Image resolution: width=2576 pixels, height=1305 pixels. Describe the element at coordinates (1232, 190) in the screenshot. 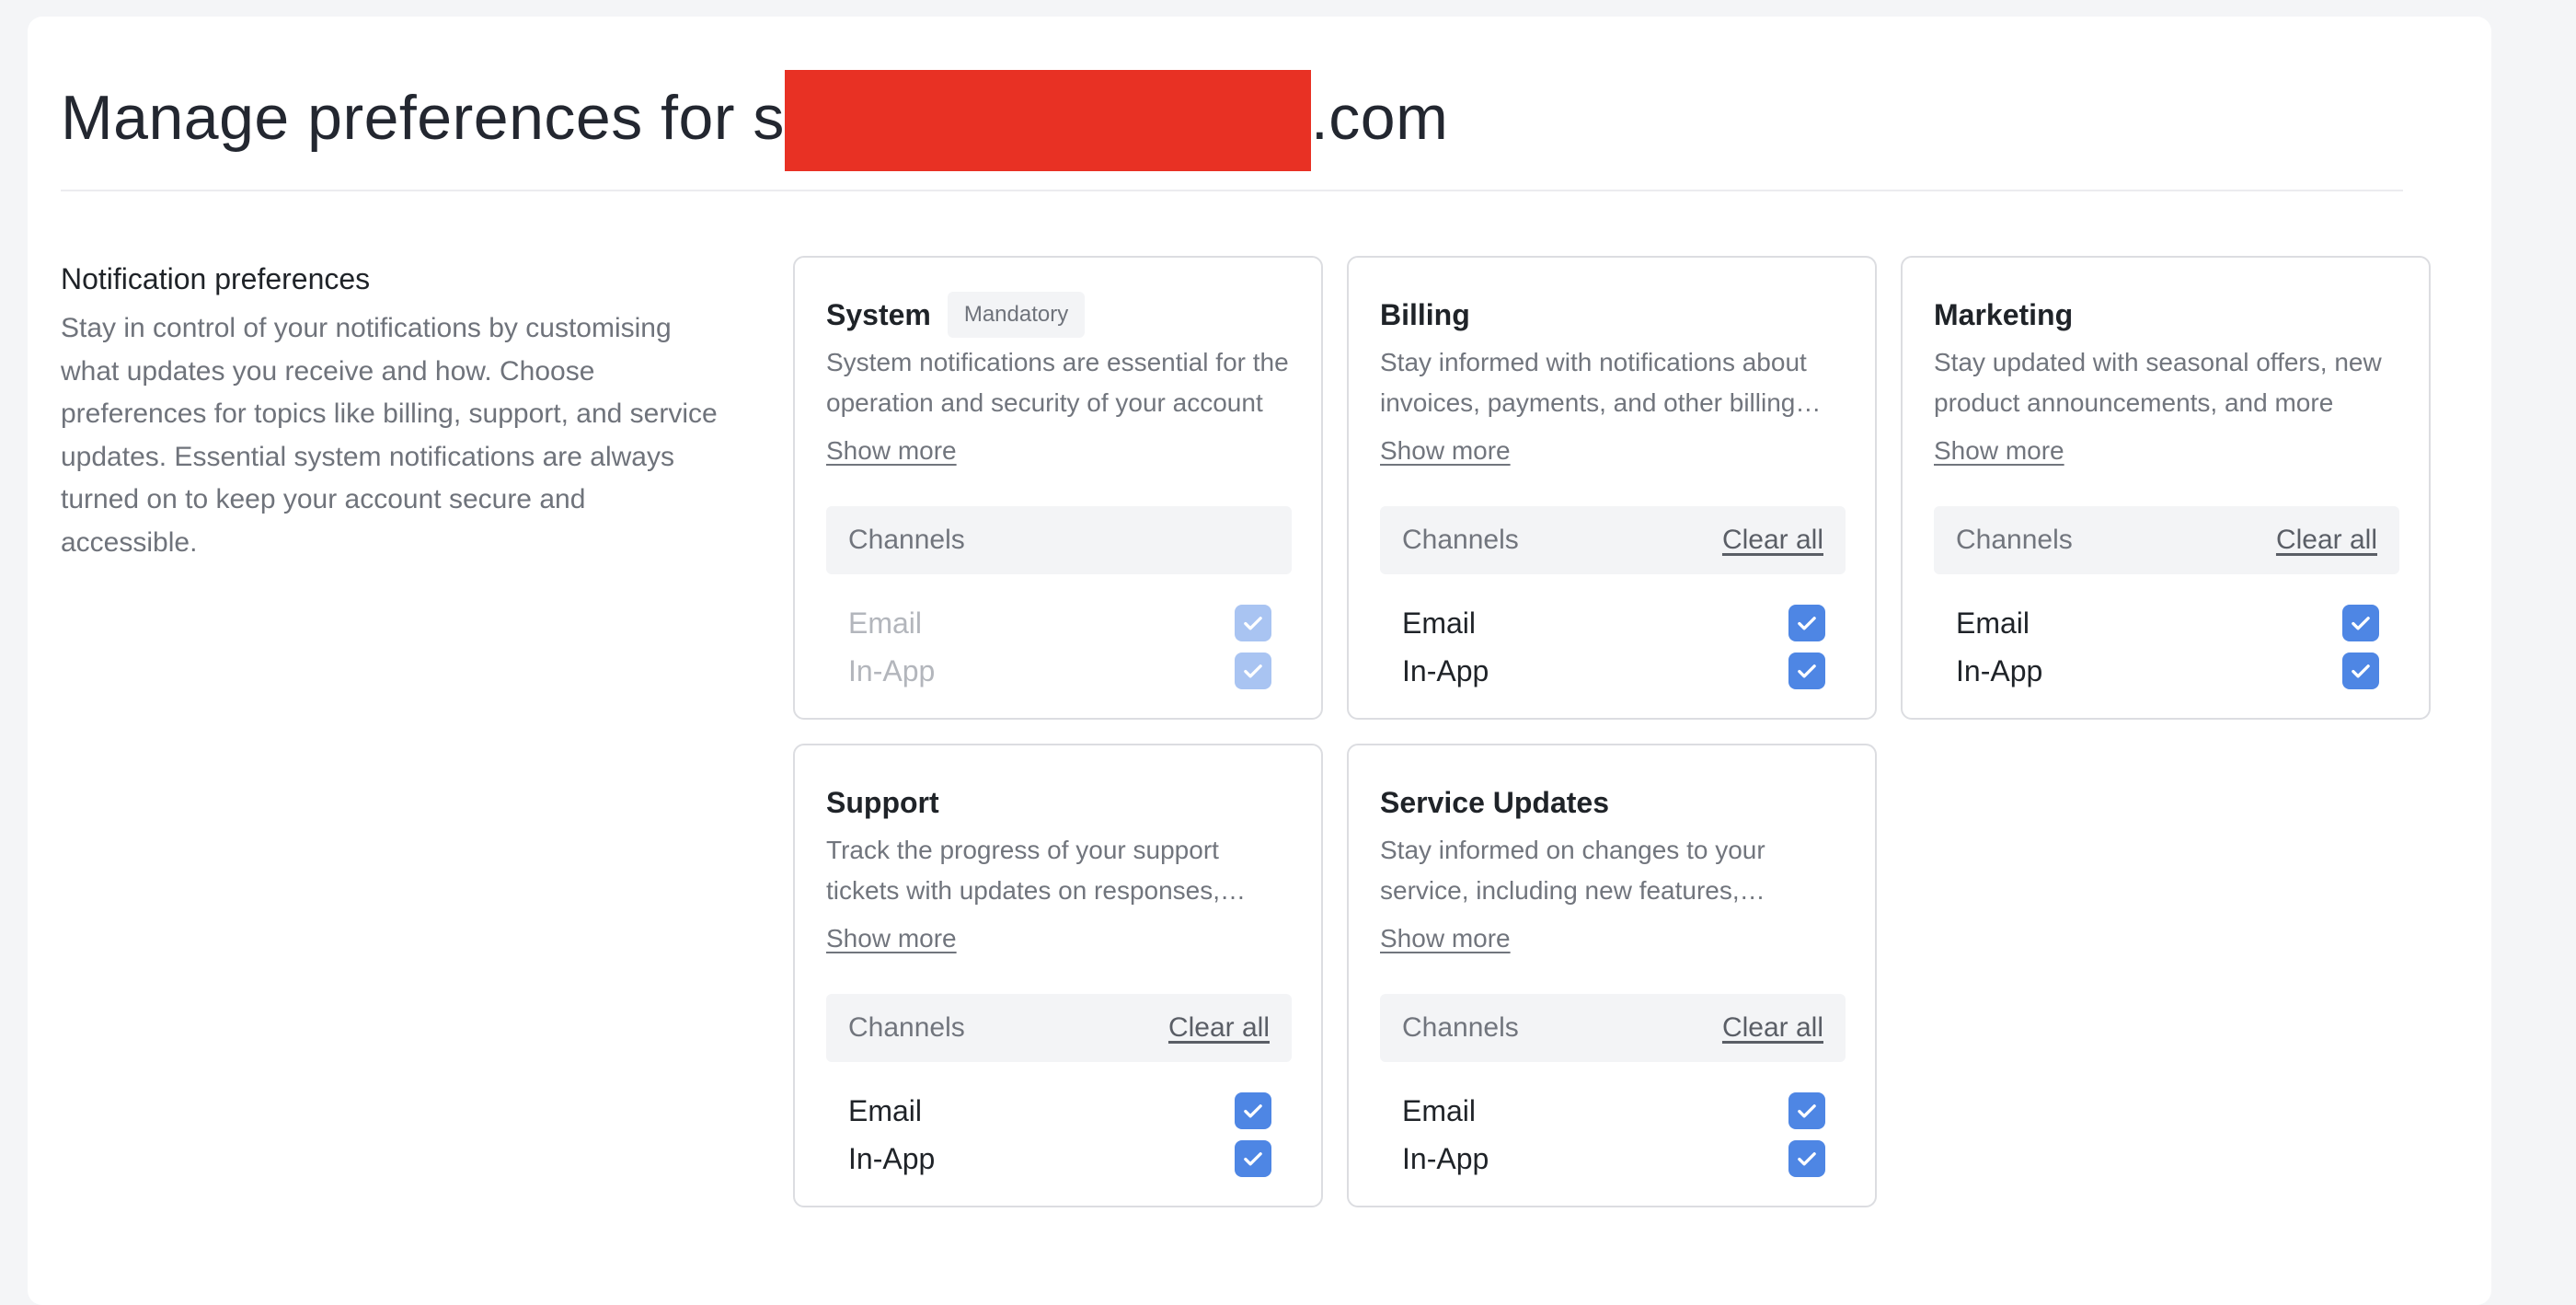

I see `title-divider` at that location.